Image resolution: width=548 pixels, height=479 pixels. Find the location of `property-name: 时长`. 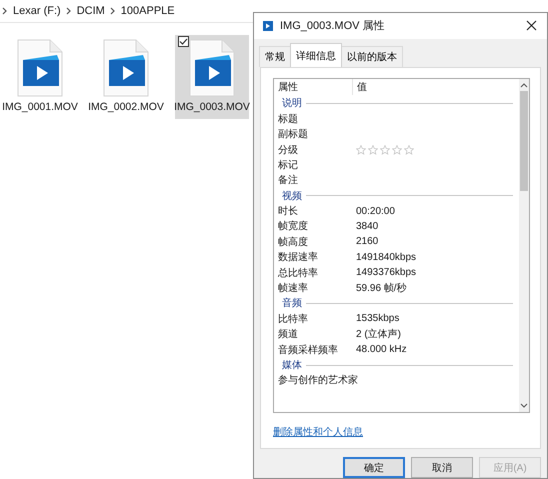

property-name: 时长 is located at coordinates (288, 211).